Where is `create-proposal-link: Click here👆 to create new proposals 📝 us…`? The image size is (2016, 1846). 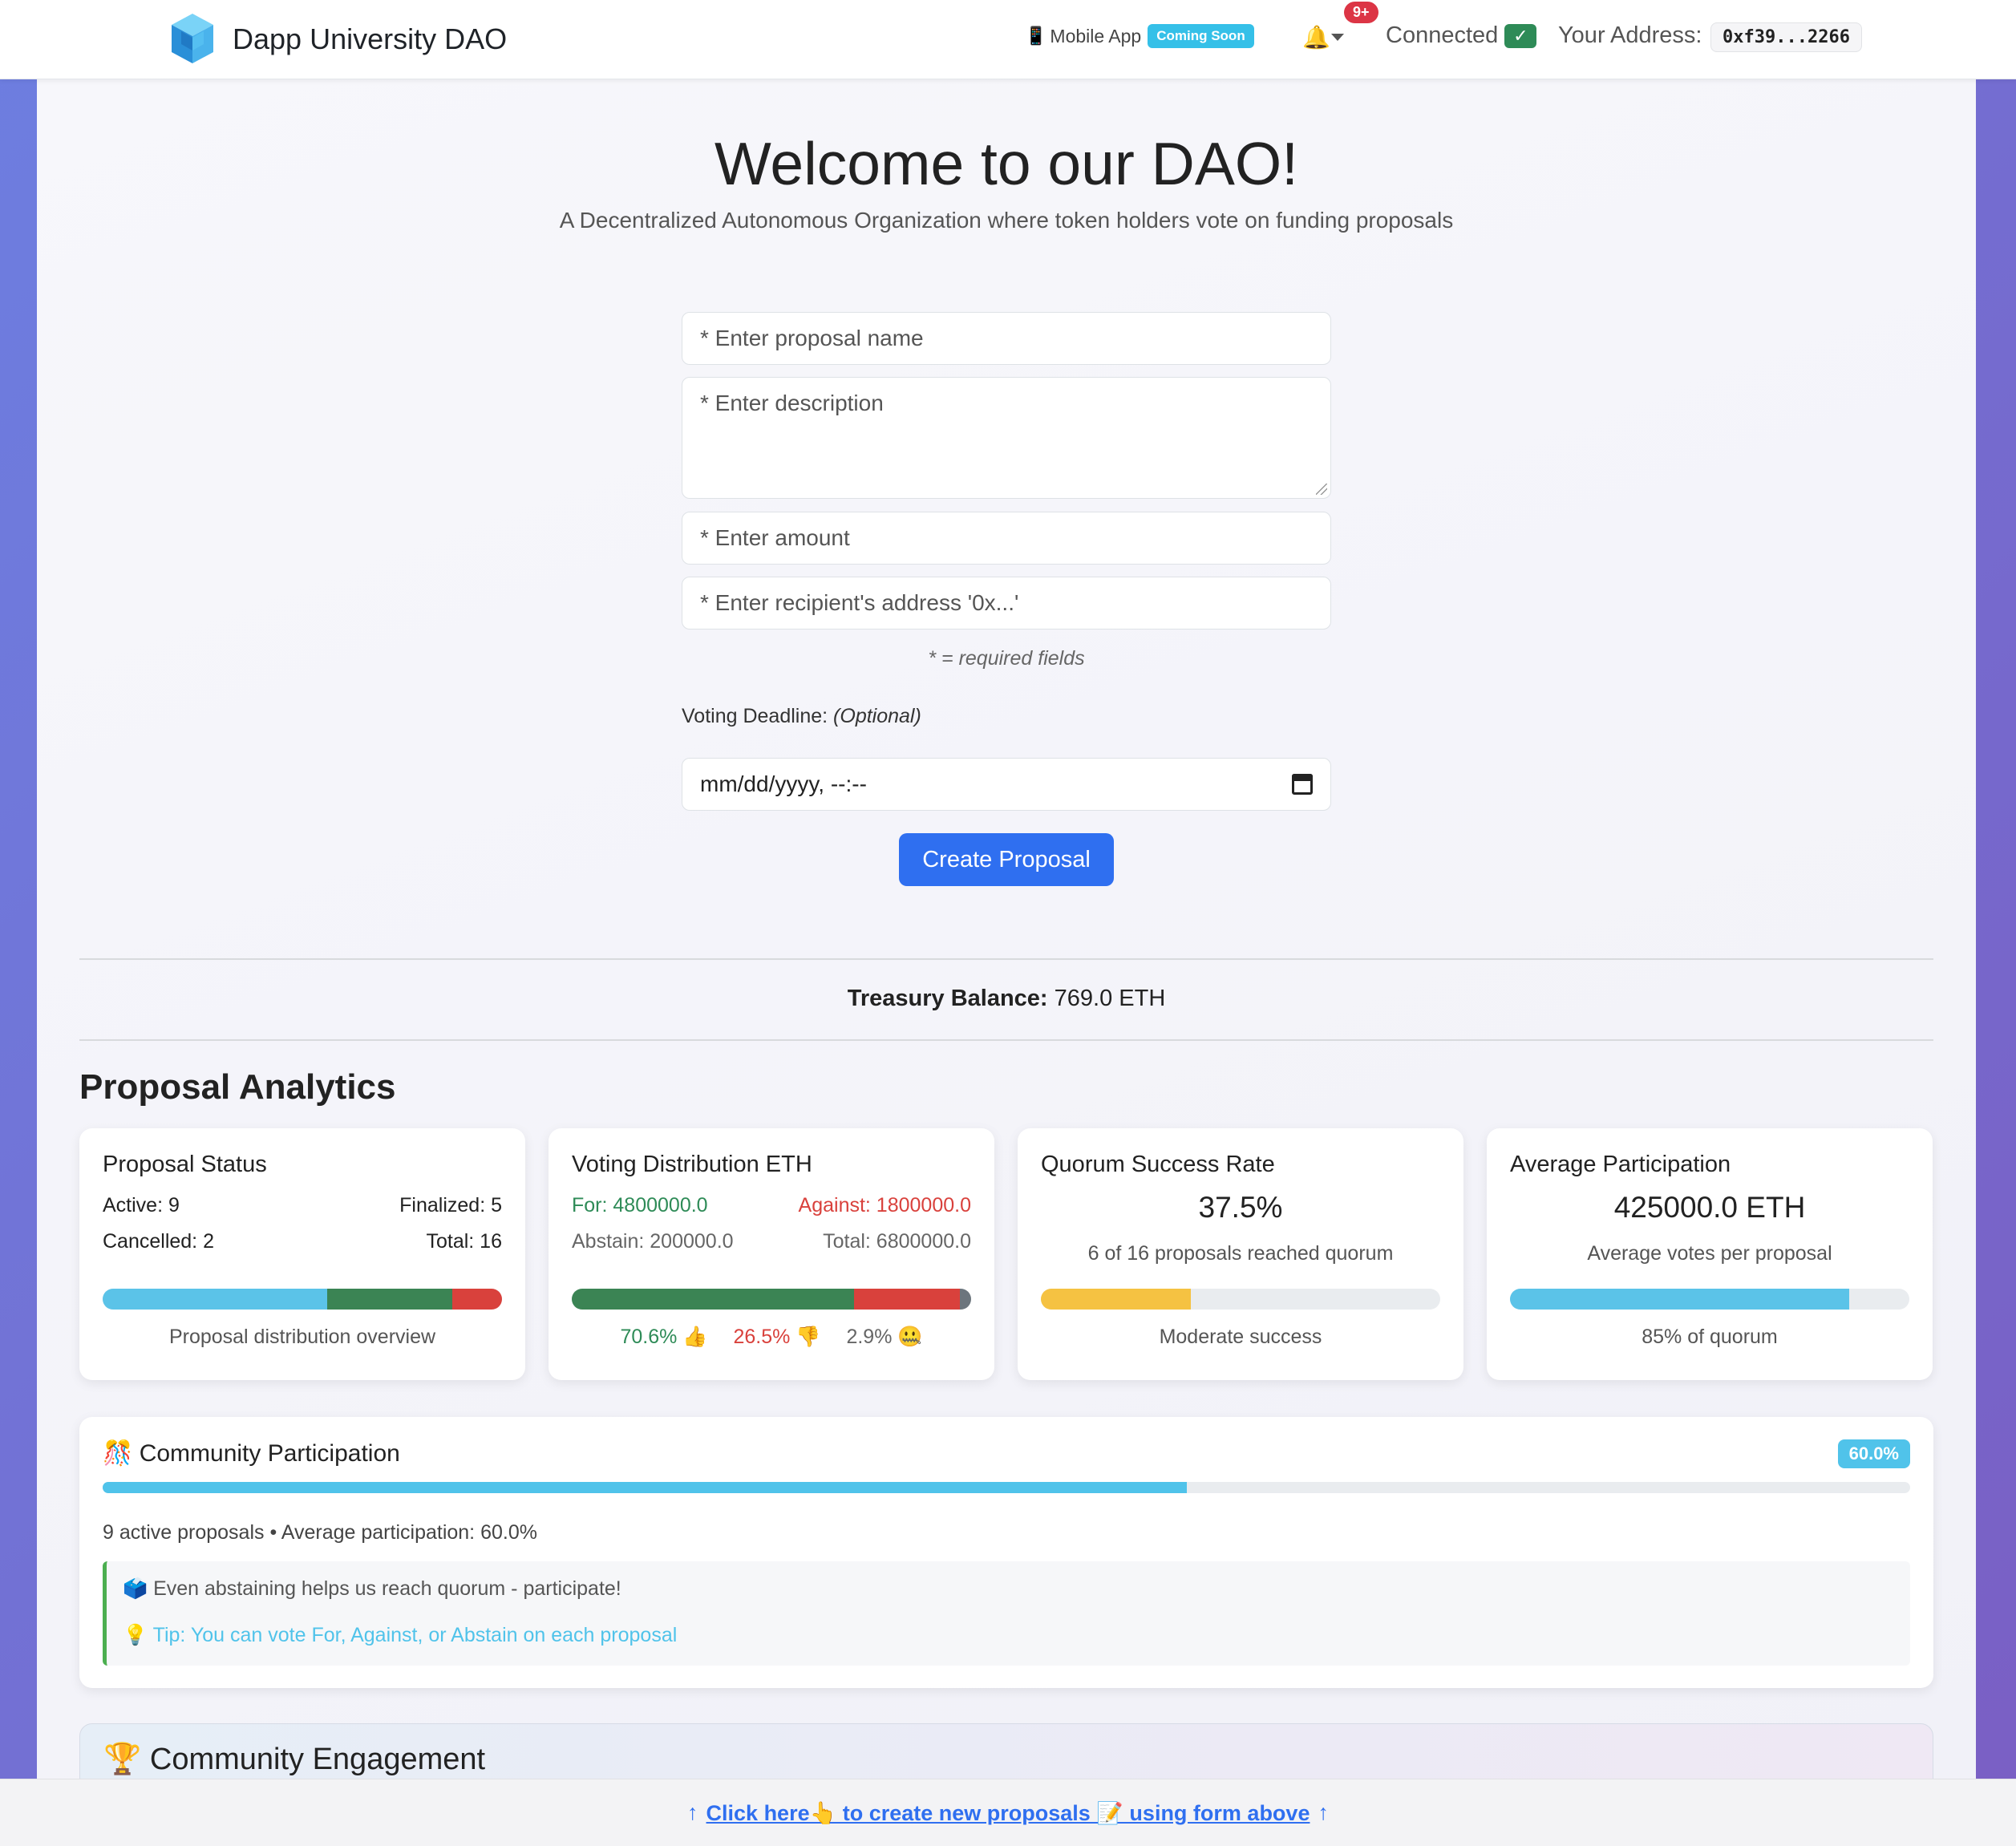 create-proposal-link: Click here👆 to create new proposals 📝 us… is located at coordinates (1008, 1813).